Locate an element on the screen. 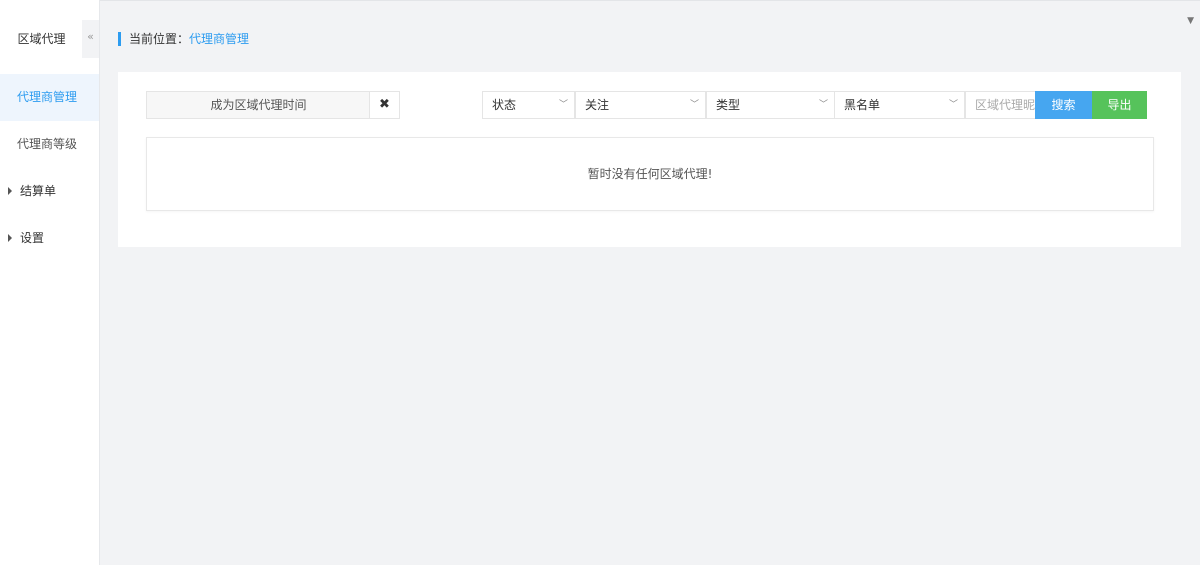 The height and width of the screenshot is (565, 1200). sidebar-nav: 代理商管理 代理商等级 结算单 设置 is located at coordinates (49, 168).